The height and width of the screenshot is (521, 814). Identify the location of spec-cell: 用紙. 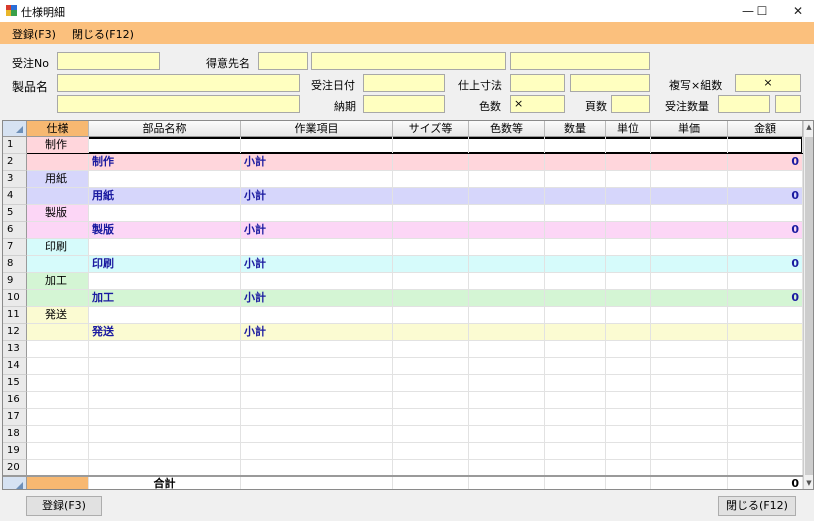
(58, 179).